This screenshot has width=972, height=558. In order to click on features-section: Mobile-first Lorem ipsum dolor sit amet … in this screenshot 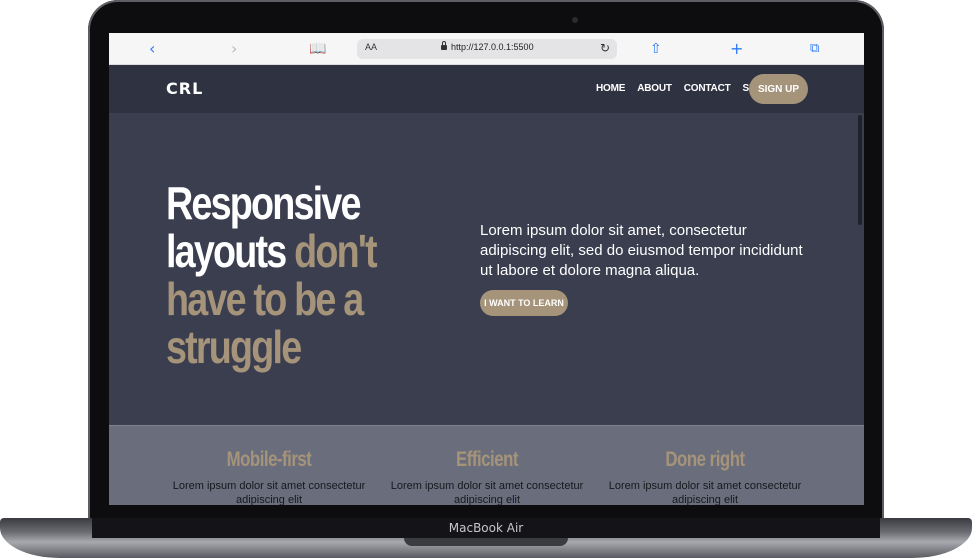, I will do `click(486, 465)`.